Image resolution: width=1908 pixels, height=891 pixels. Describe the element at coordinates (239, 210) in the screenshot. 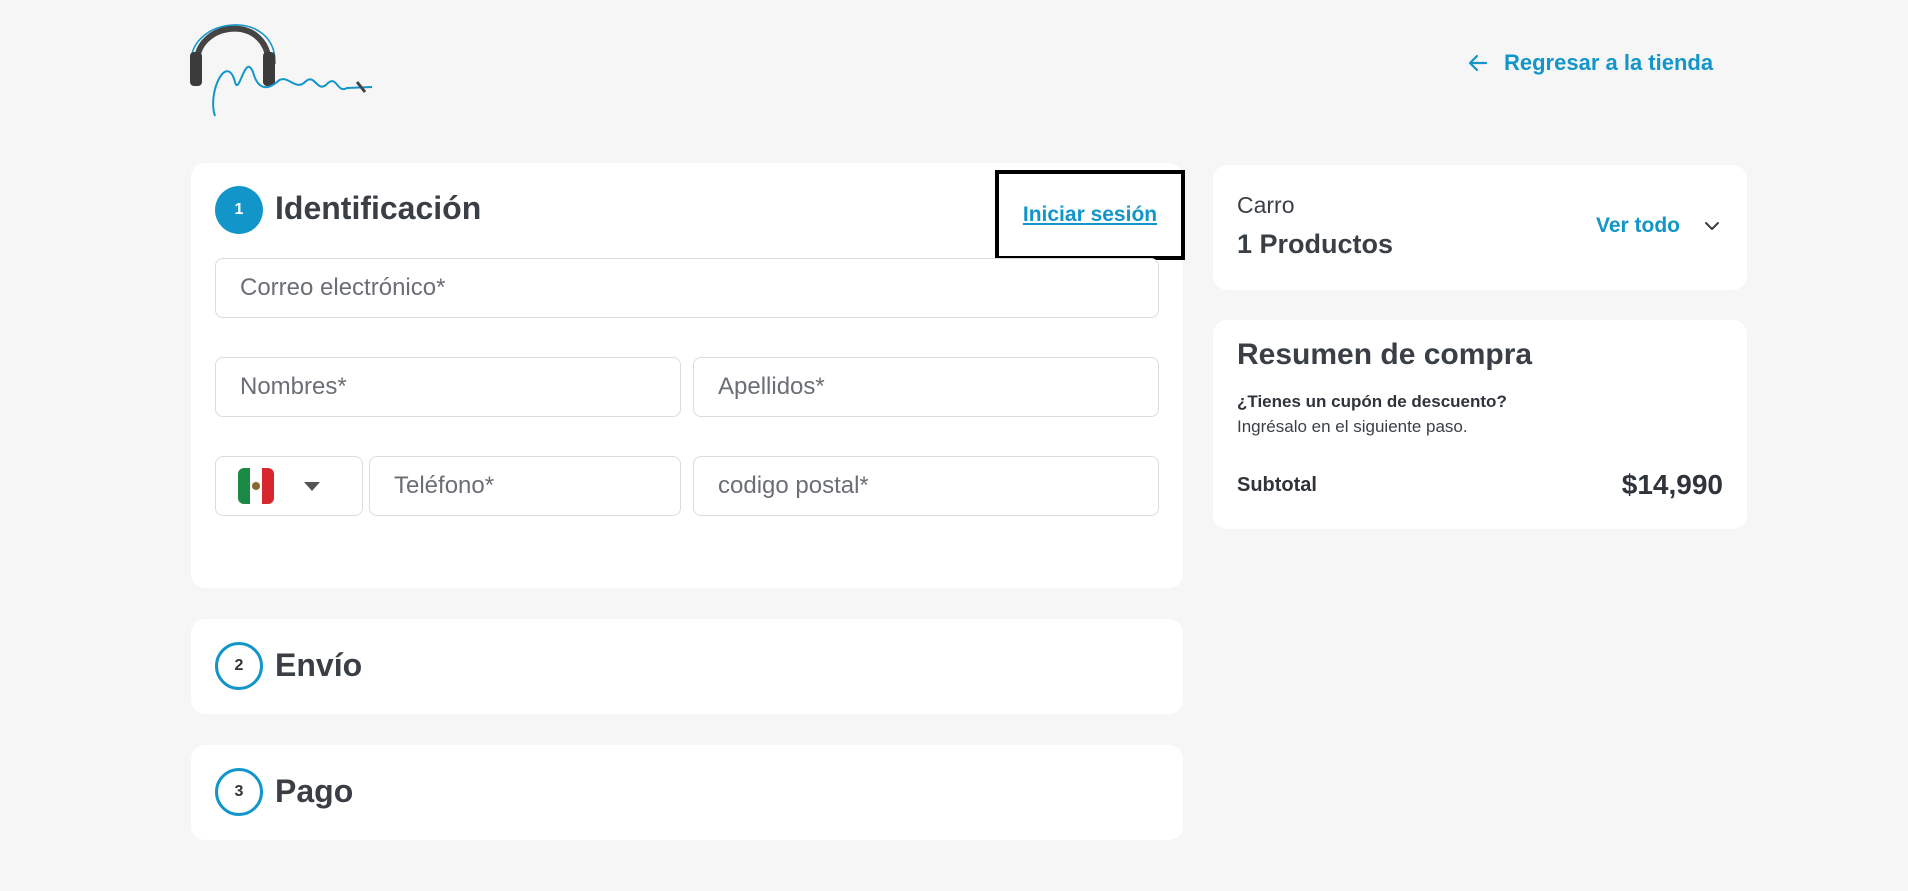

I see `step-1-badge: 1` at that location.